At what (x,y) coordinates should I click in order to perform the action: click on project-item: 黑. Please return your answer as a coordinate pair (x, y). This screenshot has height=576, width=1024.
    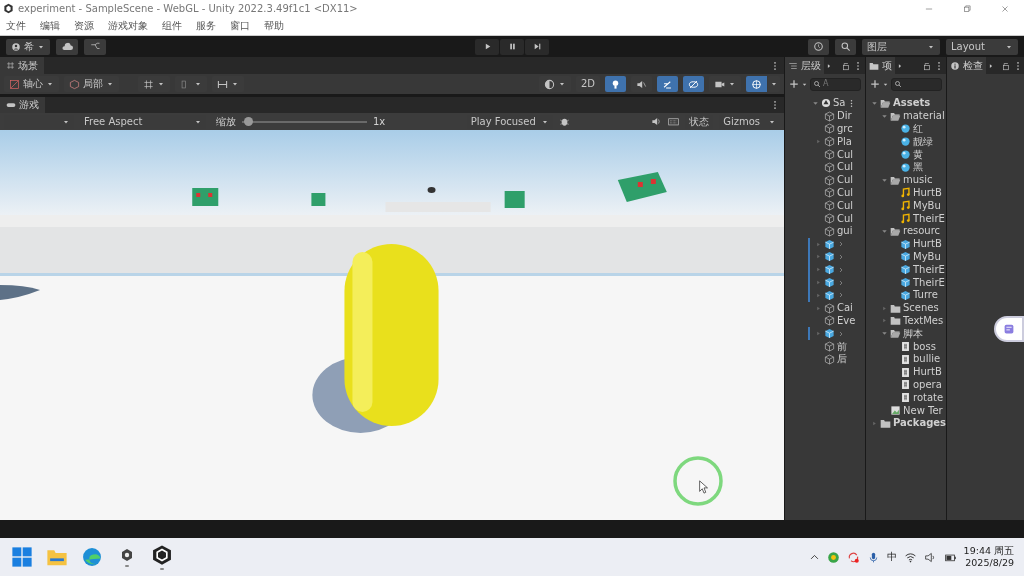
    Looking at the image, I should click on (908, 167).